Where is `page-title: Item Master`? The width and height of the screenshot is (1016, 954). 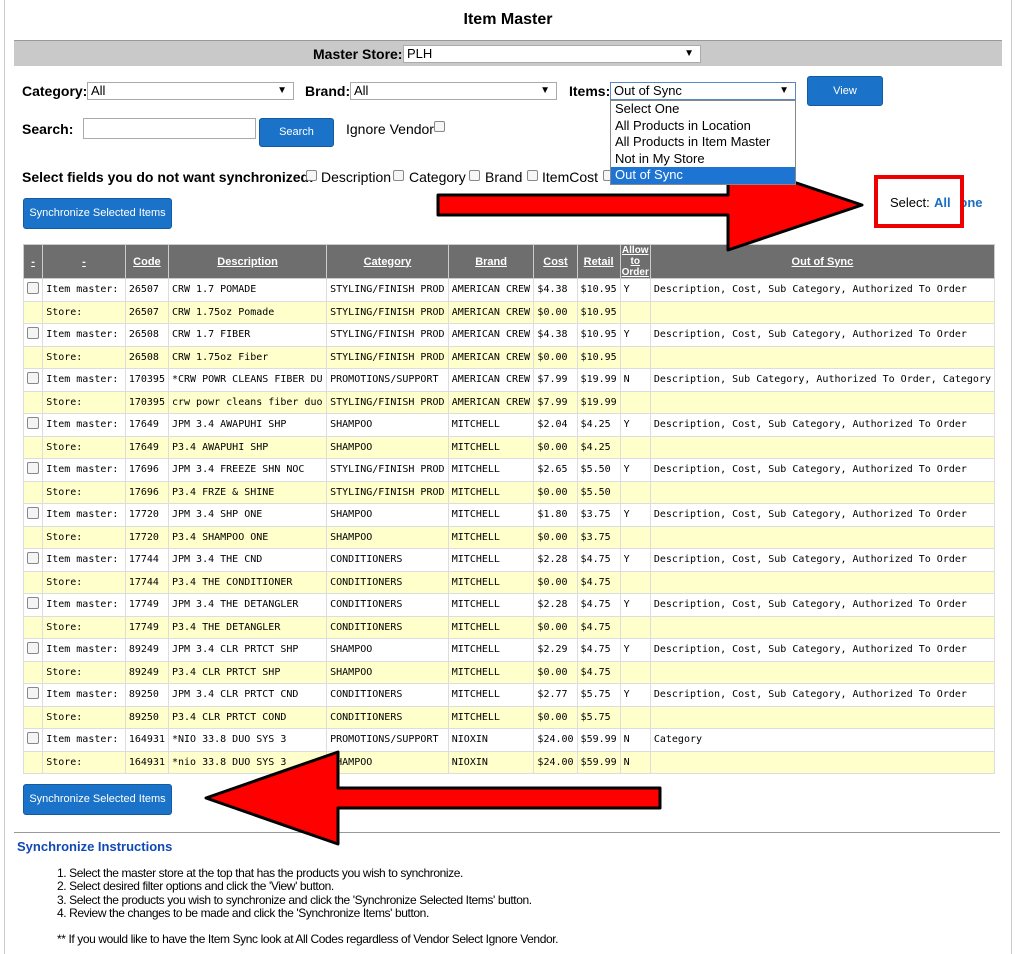
page-title: Item Master is located at coordinates (508, 19).